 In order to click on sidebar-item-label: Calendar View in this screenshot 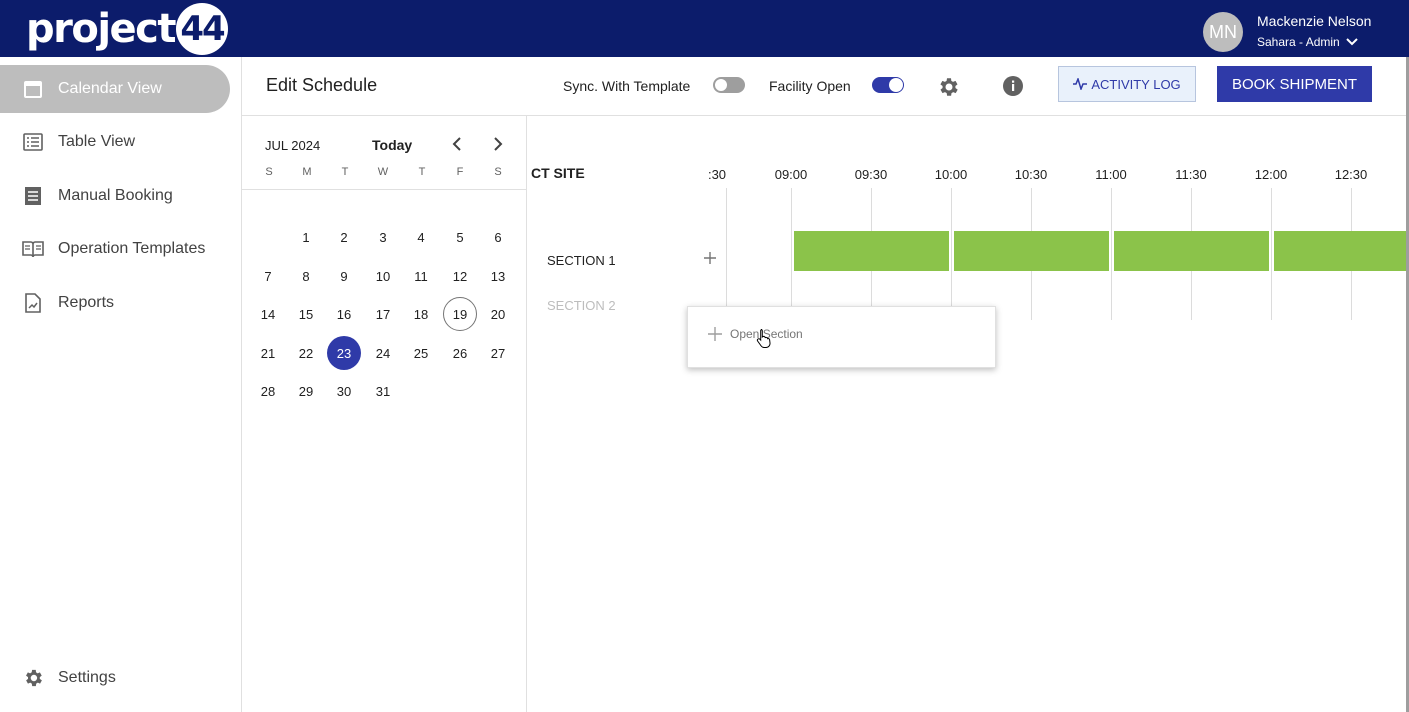, I will do `click(110, 88)`.